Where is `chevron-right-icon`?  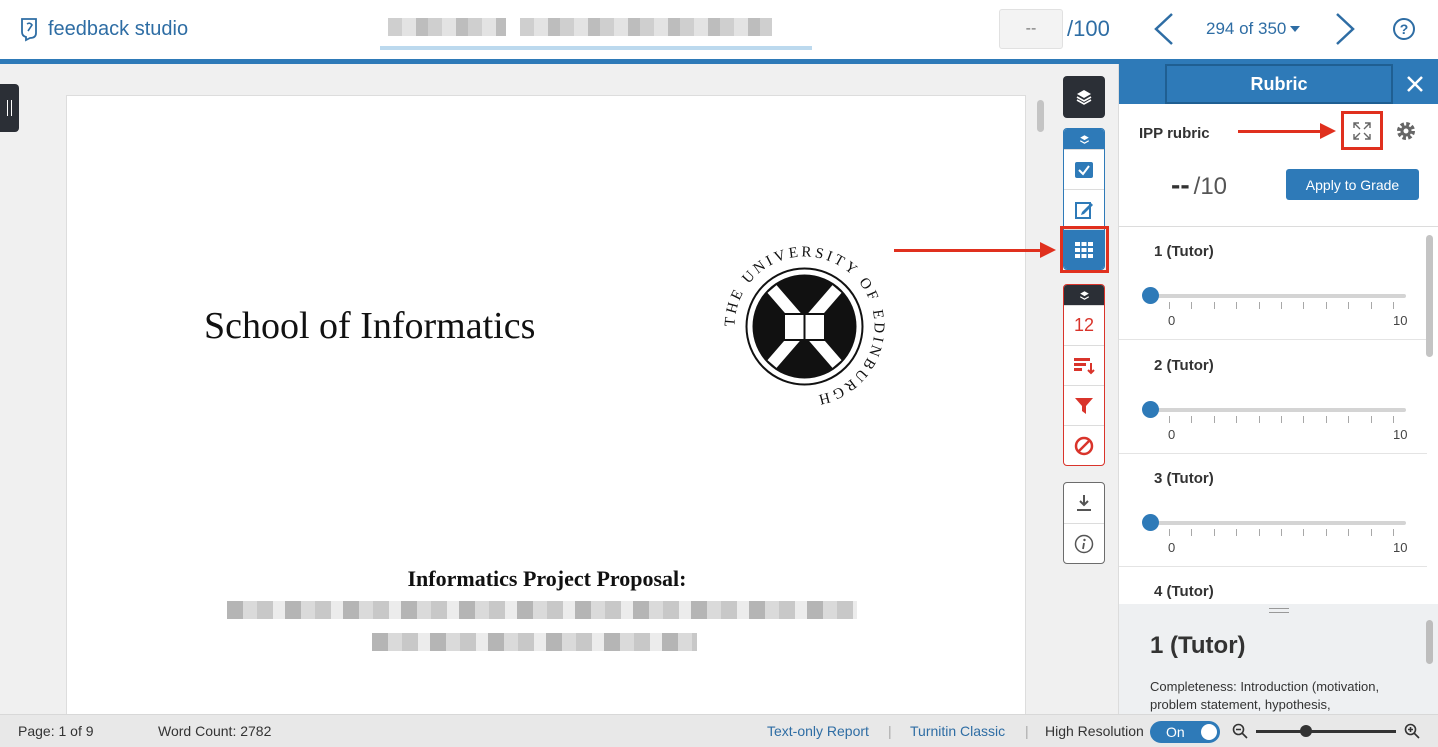 chevron-right-icon is located at coordinates (1345, 29).